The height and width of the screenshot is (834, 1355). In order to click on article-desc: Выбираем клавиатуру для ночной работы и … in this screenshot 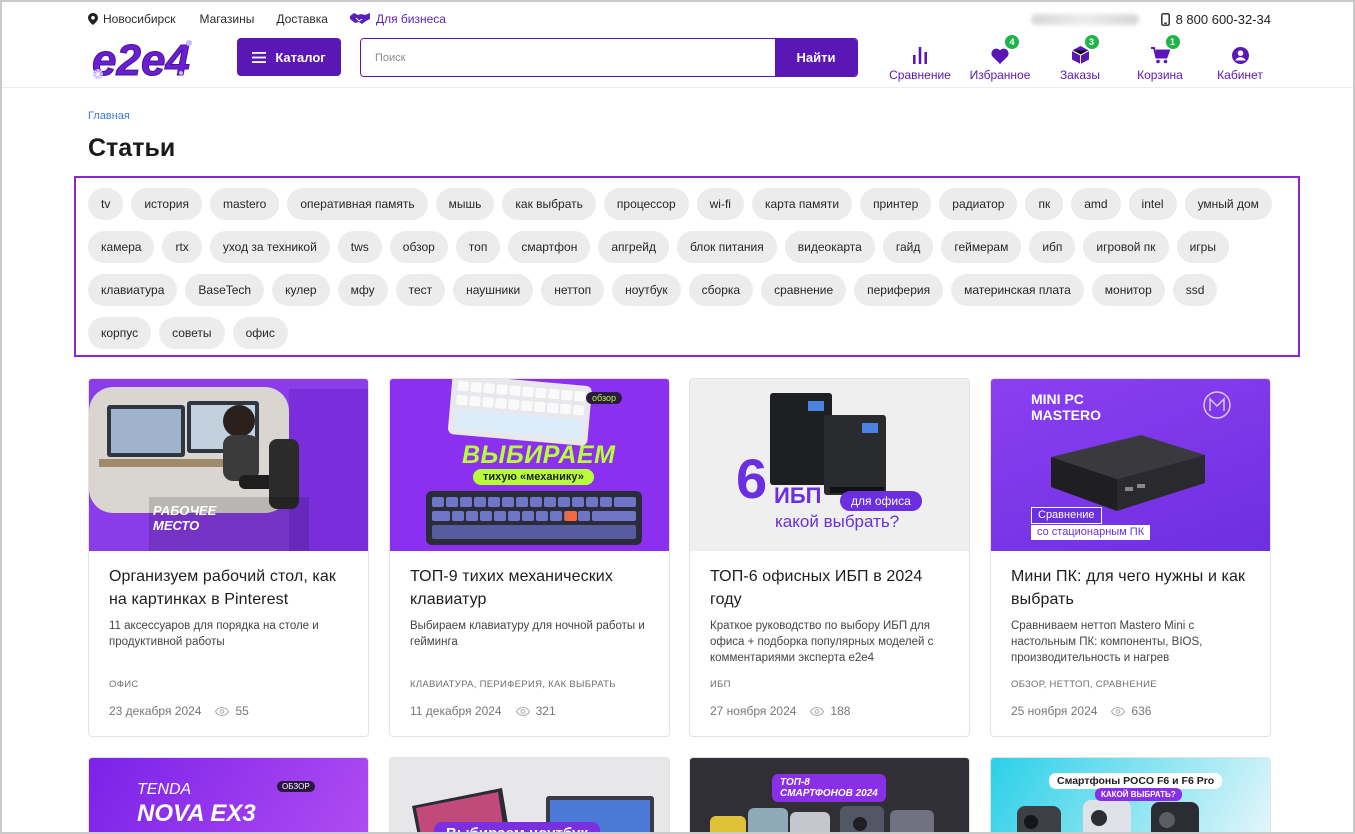, I will do `click(527, 634)`.